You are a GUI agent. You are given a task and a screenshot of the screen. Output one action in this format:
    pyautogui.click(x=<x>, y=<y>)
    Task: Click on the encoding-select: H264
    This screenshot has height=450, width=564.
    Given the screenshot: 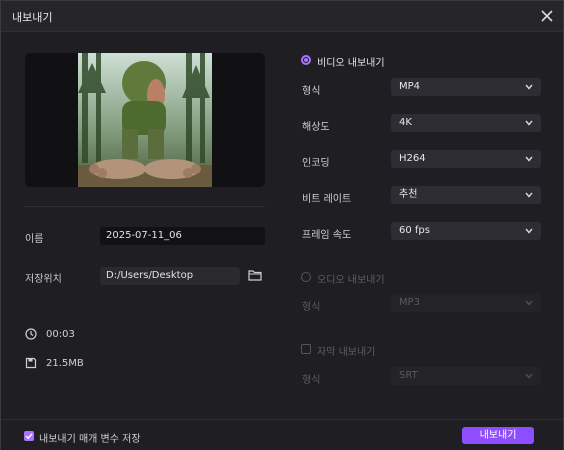 What is the action you would take?
    pyautogui.click(x=466, y=159)
    